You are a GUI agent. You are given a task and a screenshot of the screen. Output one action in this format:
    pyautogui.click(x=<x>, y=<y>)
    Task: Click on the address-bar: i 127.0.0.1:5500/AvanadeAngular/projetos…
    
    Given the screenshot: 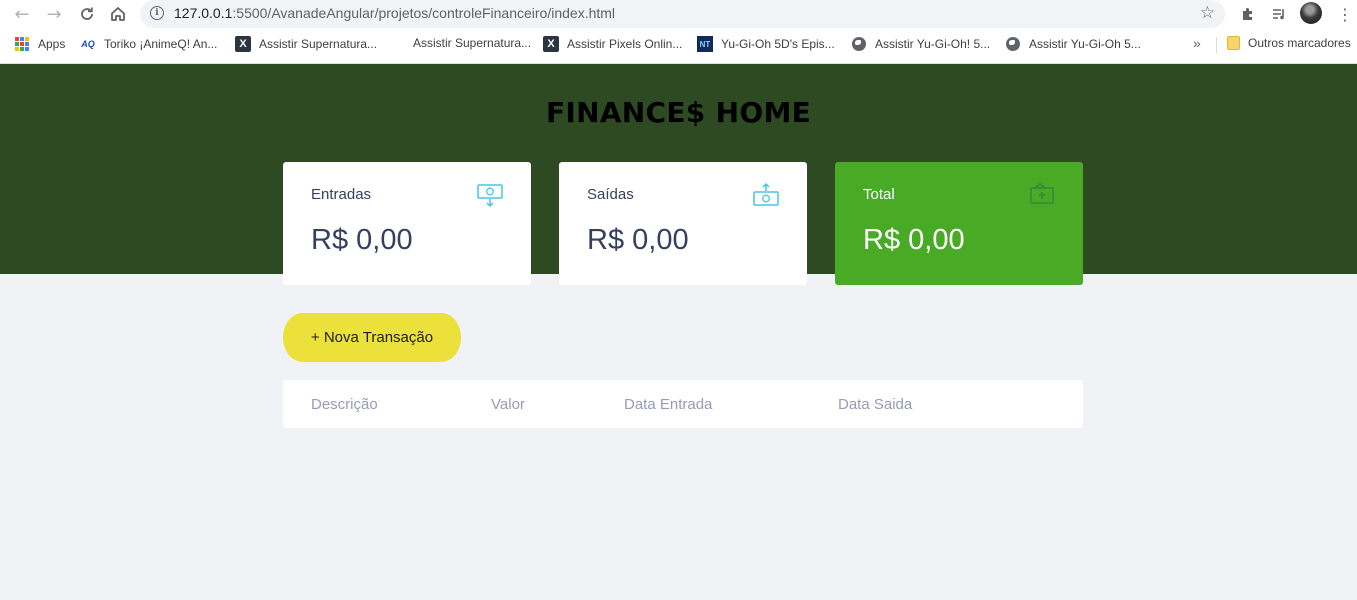 What is the action you would take?
    pyautogui.click(x=682, y=14)
    